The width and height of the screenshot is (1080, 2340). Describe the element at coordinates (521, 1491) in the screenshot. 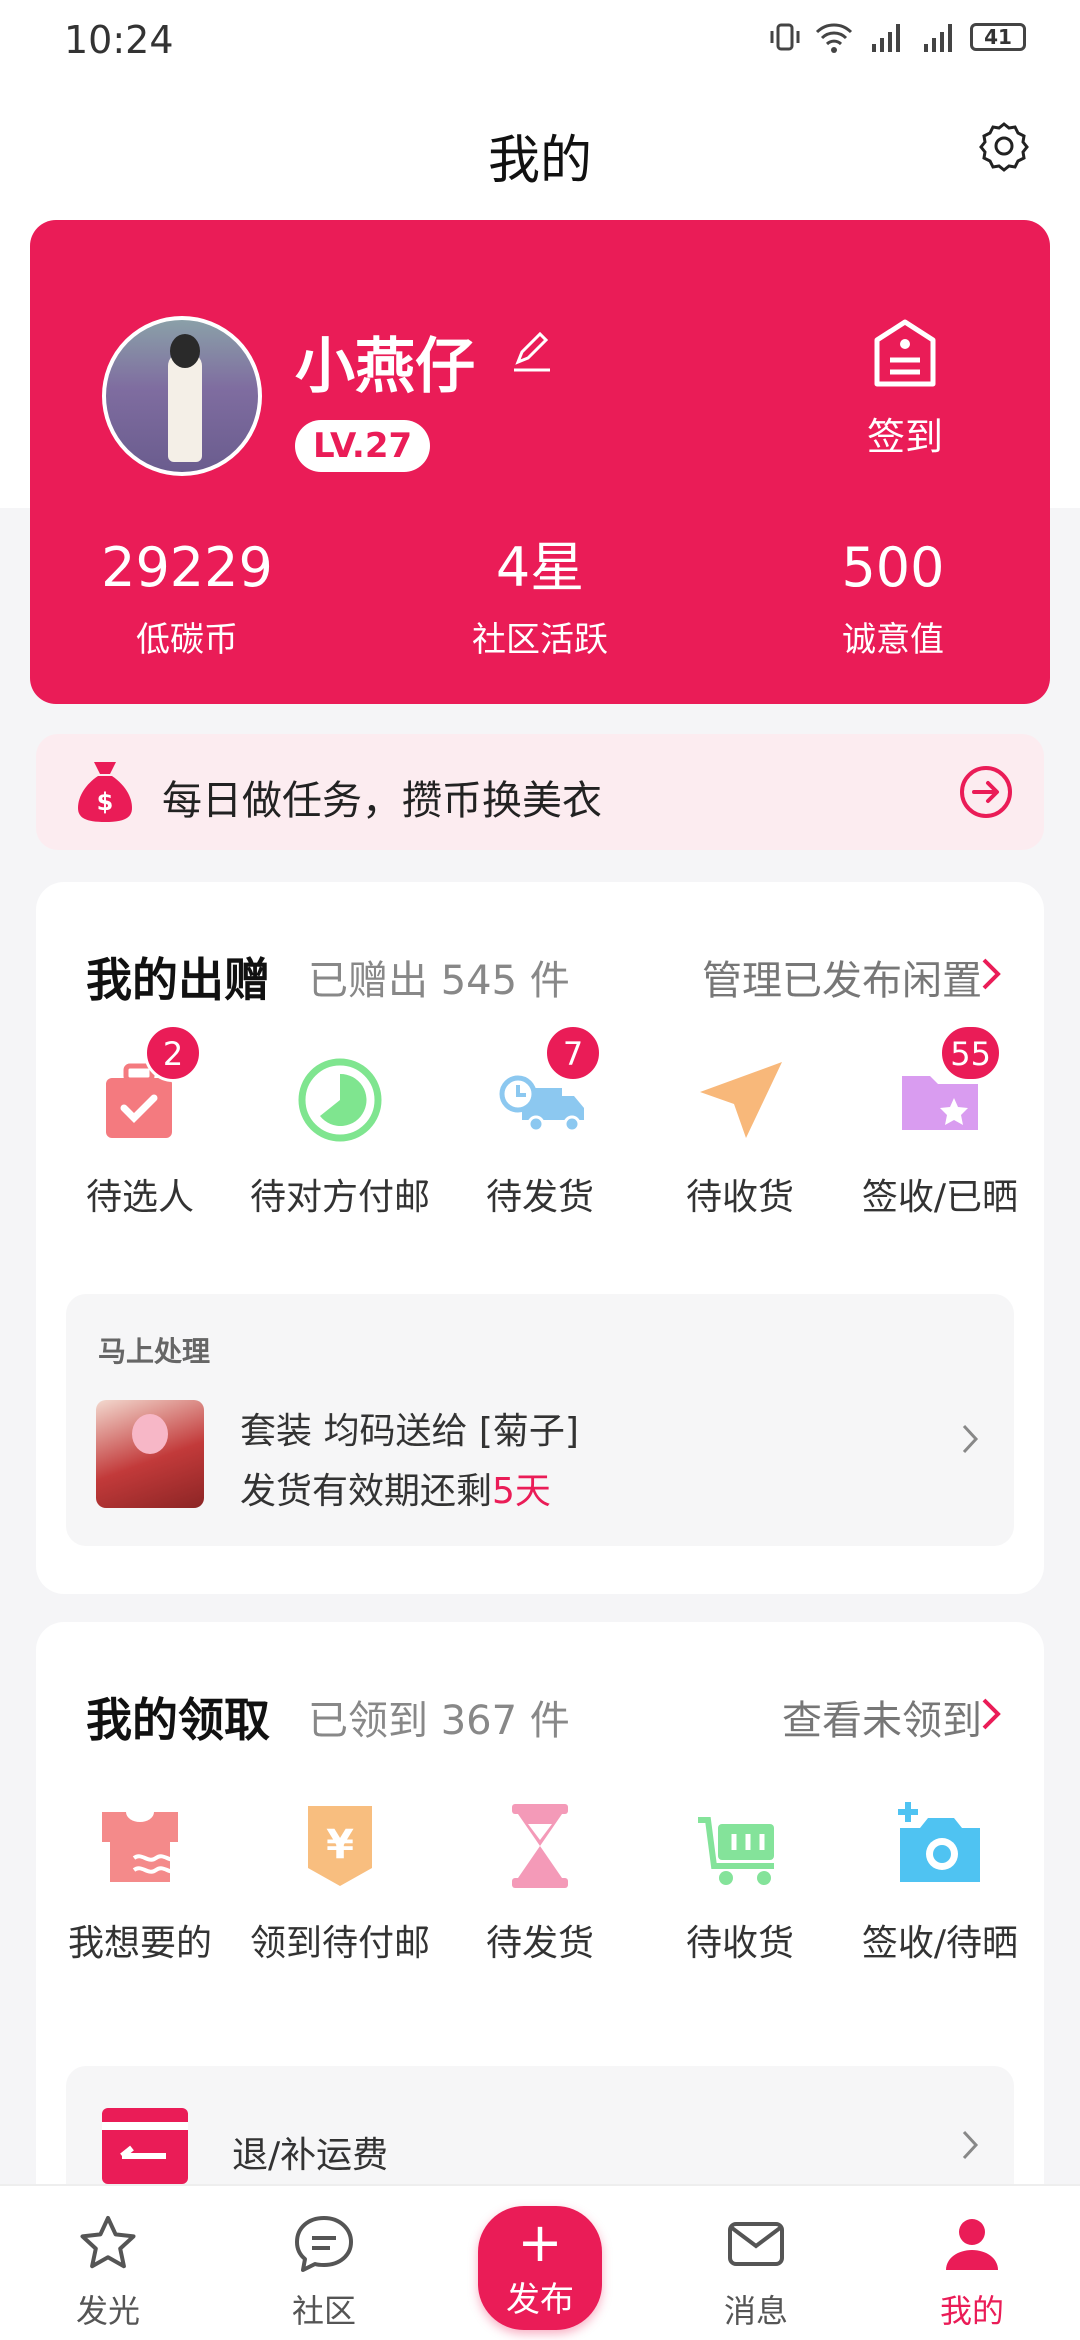

I see `days-remaining: 5天` at that location.